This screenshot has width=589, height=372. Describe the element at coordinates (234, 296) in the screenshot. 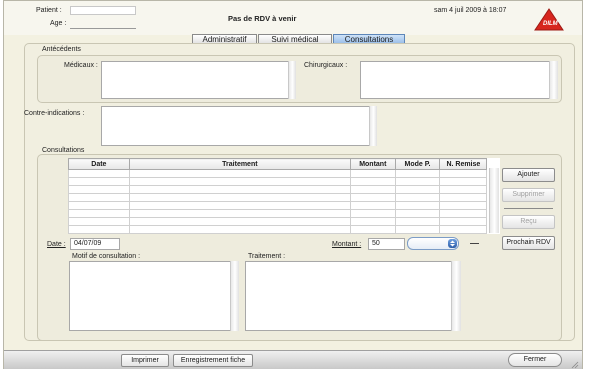

I see `motif-scrollbar` at that location.